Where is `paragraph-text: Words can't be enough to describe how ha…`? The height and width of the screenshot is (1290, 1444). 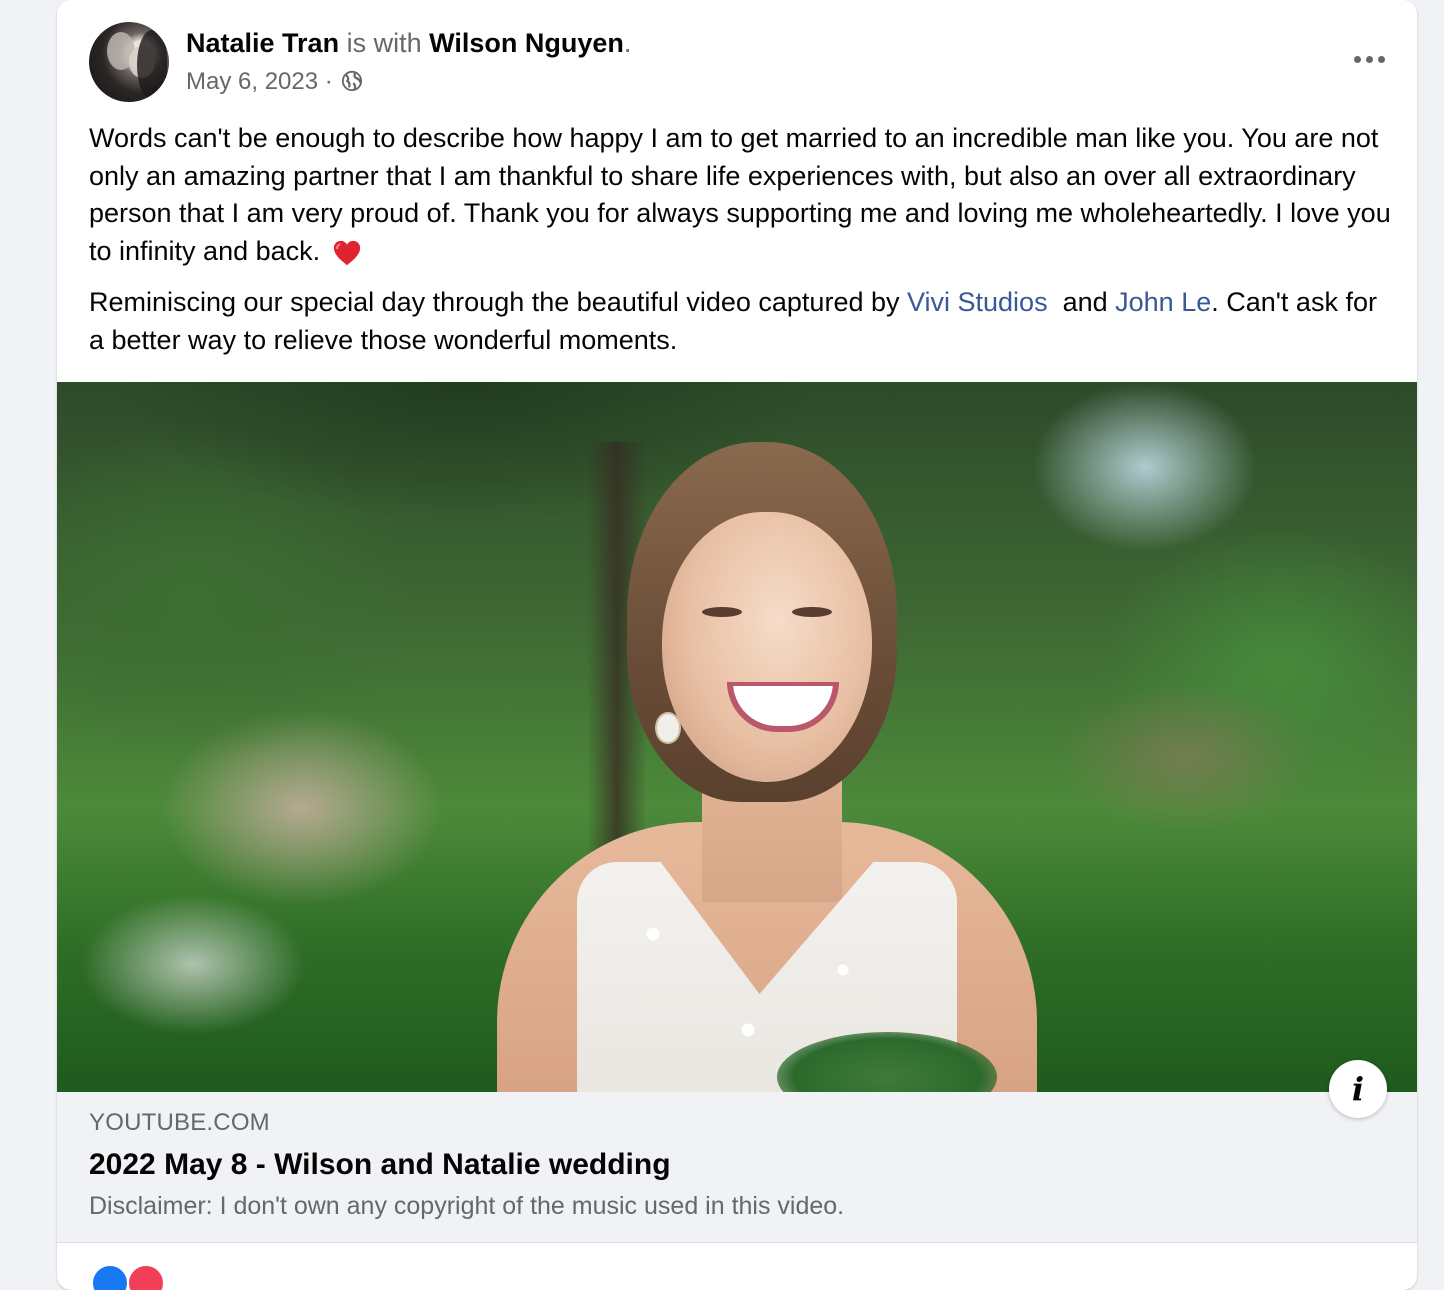
paragraph-text: Words can't be enough to describe how ha… is located at coordinates (740, 194).